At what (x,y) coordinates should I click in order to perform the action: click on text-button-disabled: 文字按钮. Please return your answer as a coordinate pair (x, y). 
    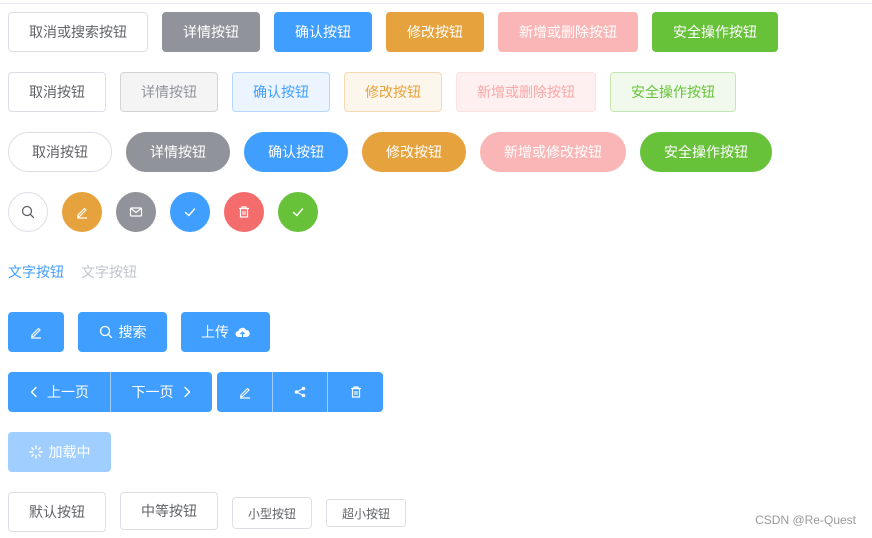
    Looking at the image, I should click on (109, 272).